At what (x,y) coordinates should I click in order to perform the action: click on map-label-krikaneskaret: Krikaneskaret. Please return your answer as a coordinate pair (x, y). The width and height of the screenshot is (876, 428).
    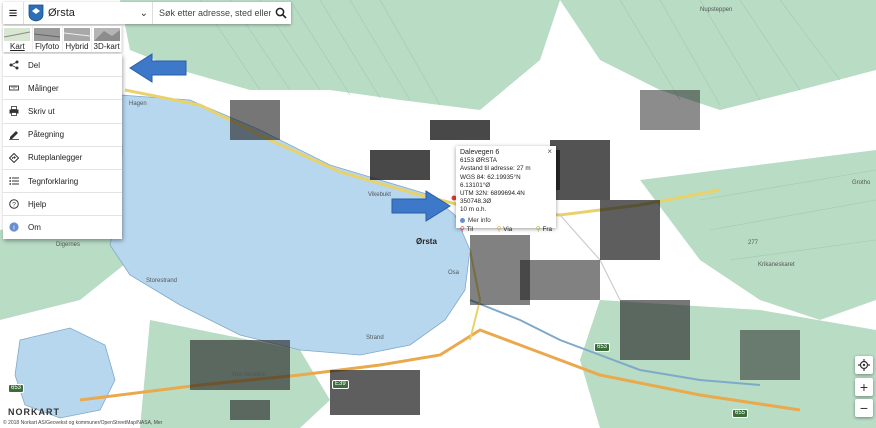
    Looking at the image, I should click on (776, 265).